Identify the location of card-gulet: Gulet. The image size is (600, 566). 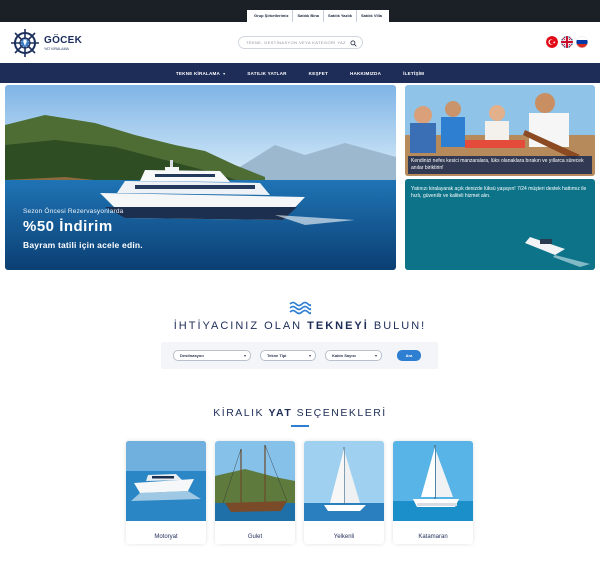
(255, 492).